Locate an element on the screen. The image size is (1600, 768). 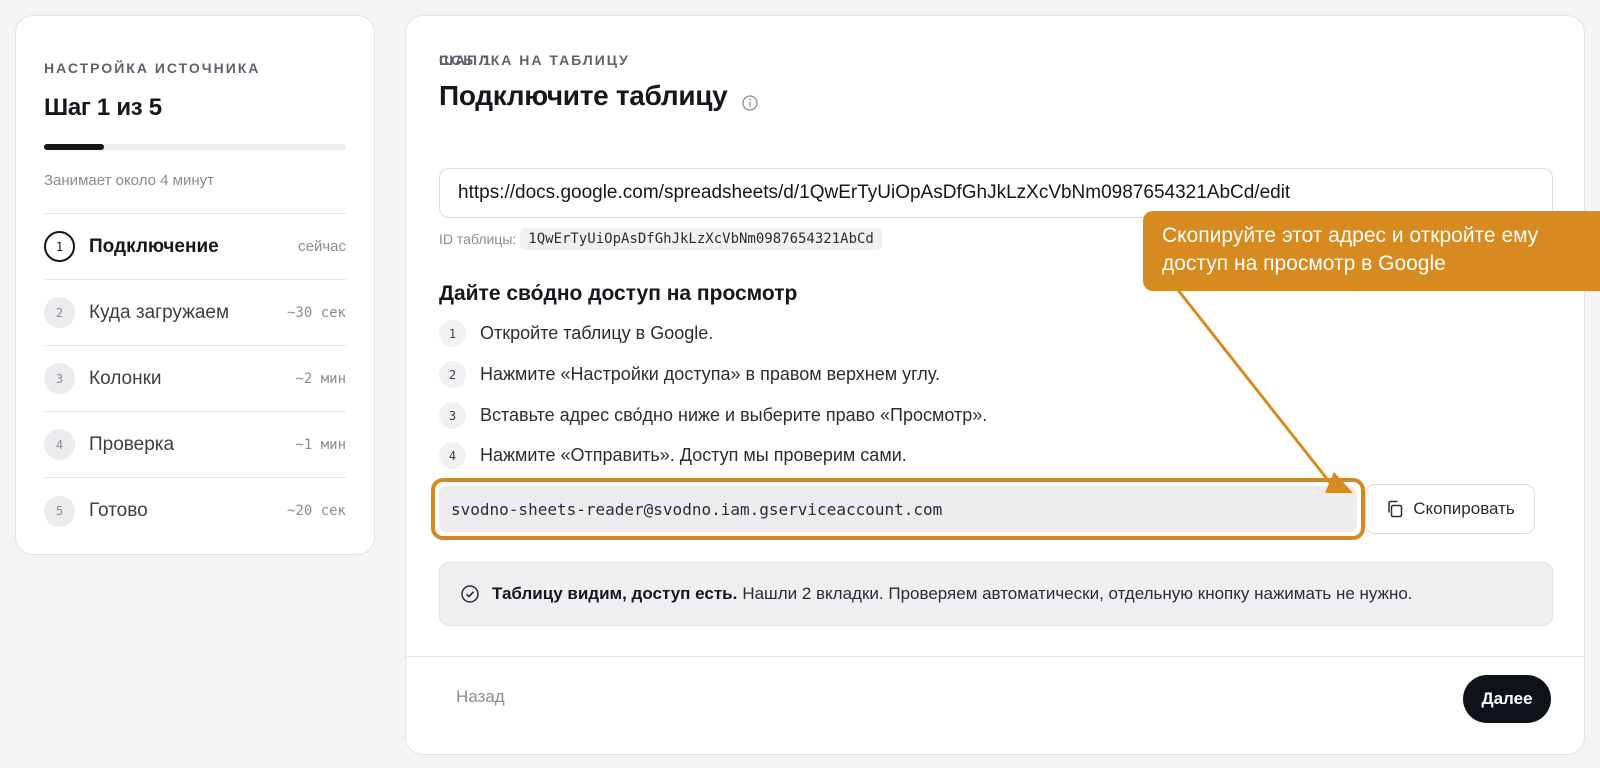
instruction-text: Откройте таблицу в Google. is located at coordinates (597, 333).